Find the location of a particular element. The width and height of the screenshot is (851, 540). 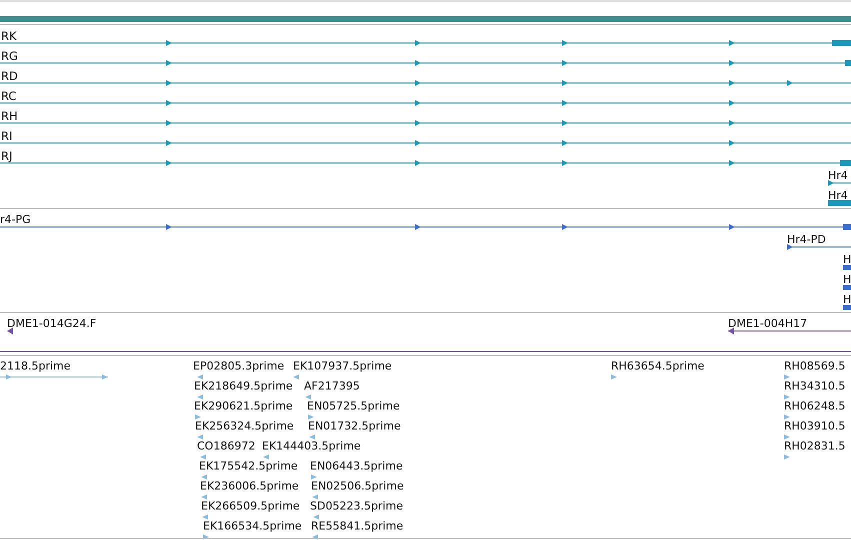

est-label: CO186972 is located at coordinates (226, 446).